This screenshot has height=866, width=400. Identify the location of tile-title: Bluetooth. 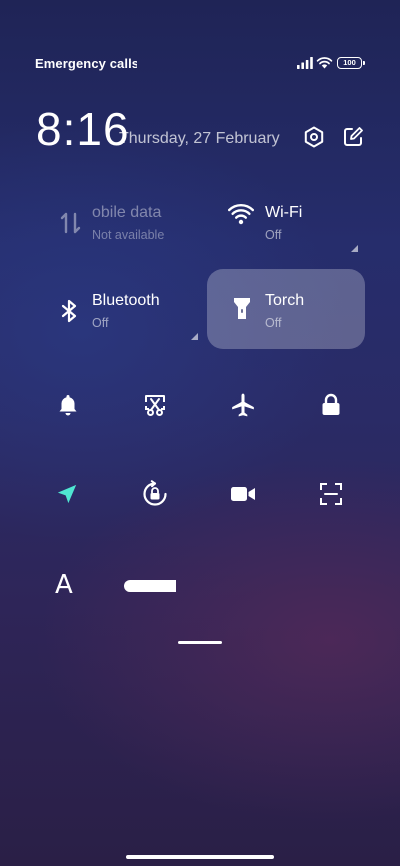
(126, 300).